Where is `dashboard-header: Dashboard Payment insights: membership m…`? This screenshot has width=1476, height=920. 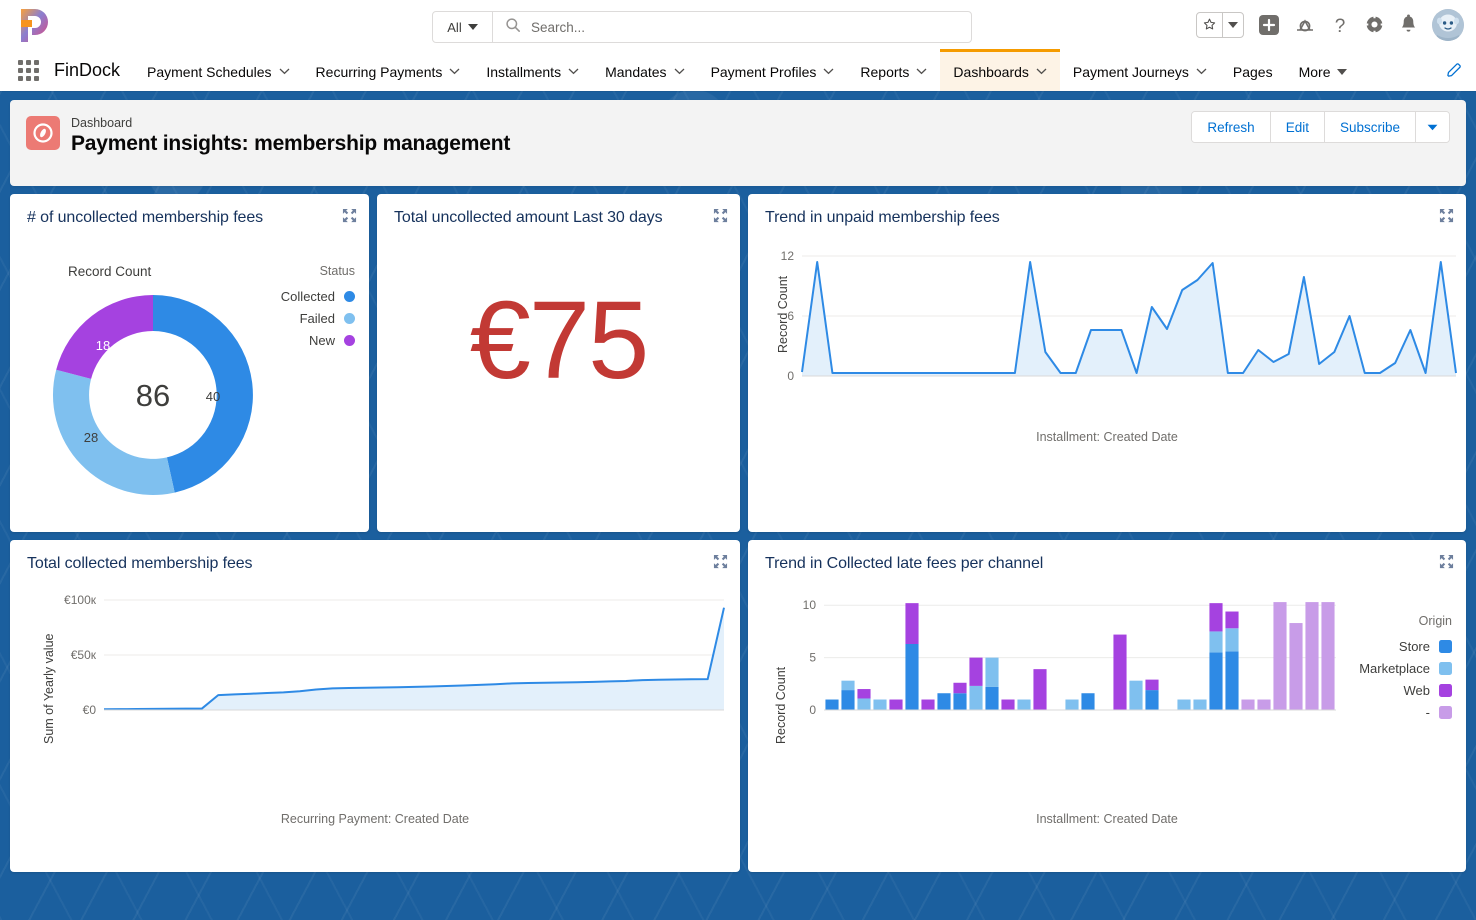
dashboard-header: Dashboard Payment insights: membership m… is located at coordinates (738, 143).